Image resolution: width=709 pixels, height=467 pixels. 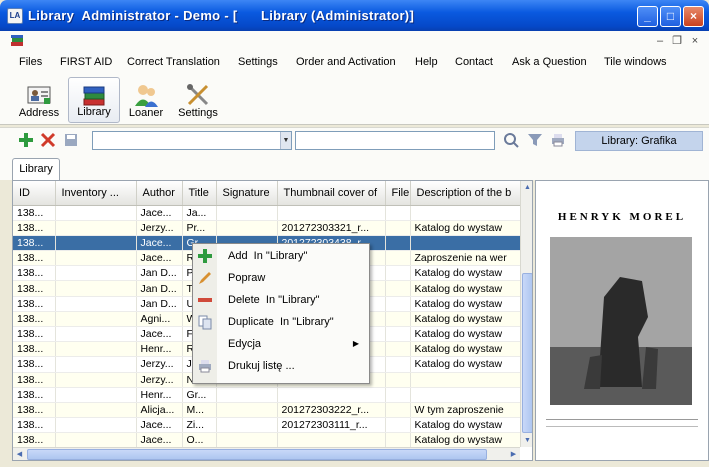 I want to click on scroll-left-icon: ◀, so click(x=19, y=454).